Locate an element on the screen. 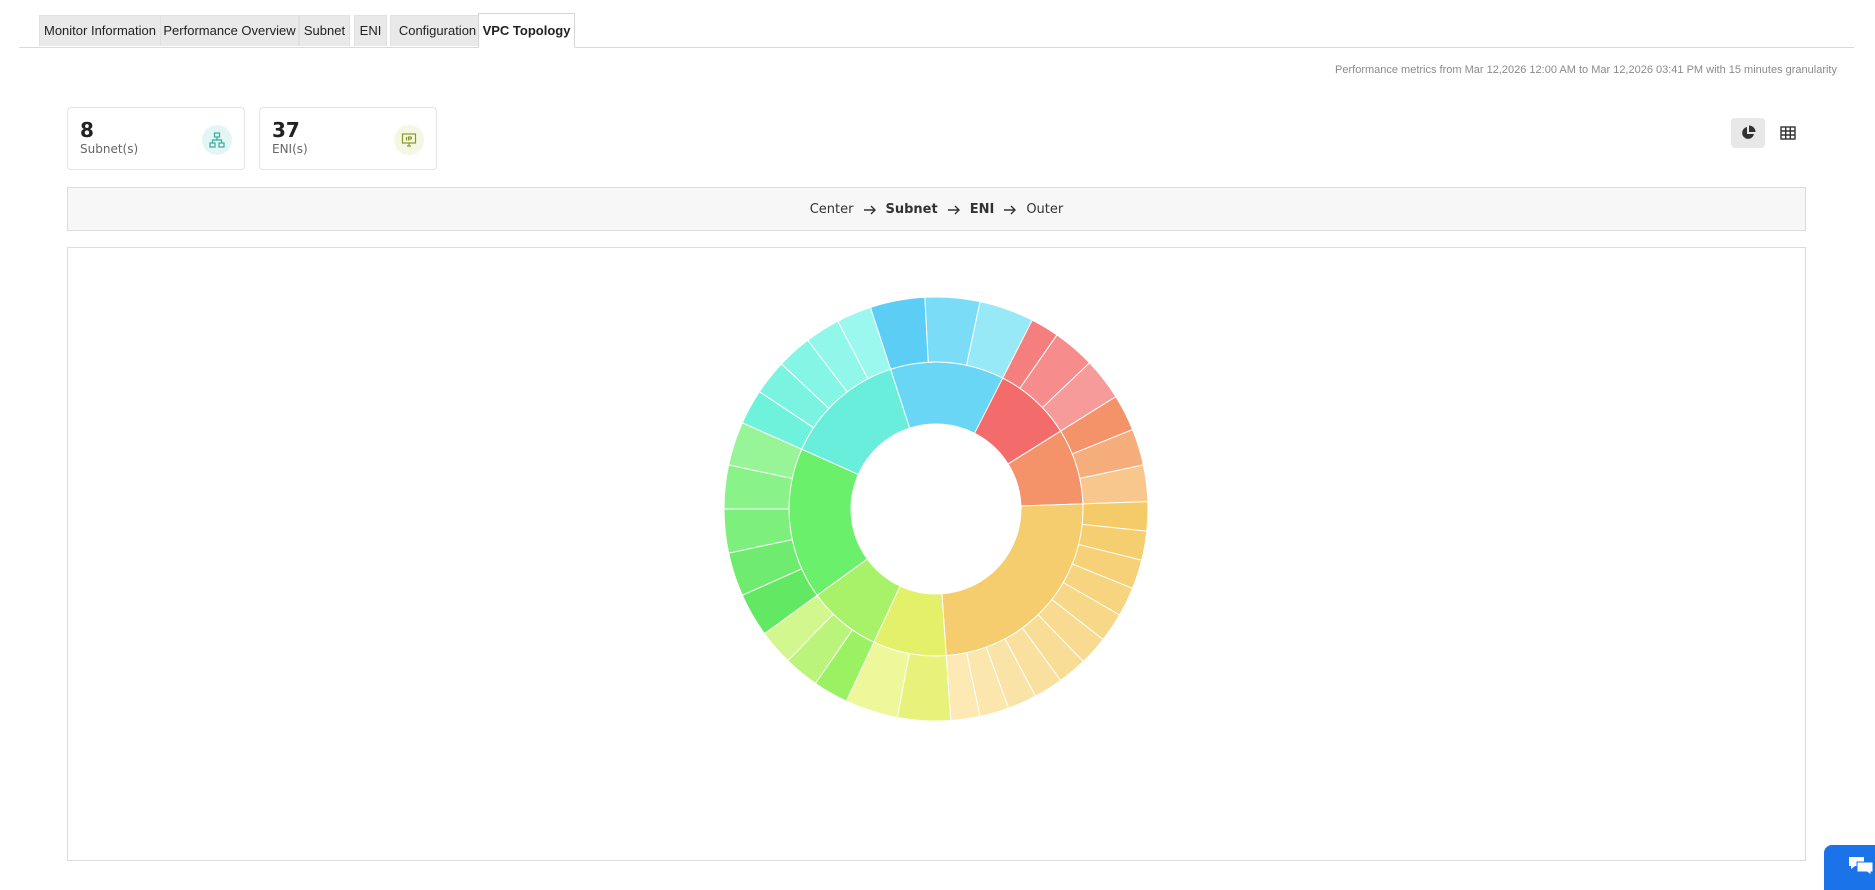 Image resolution: width=1875 pixels, height=890 pixels. crumb-outer: Outer is located at coordinates (1045, 209).